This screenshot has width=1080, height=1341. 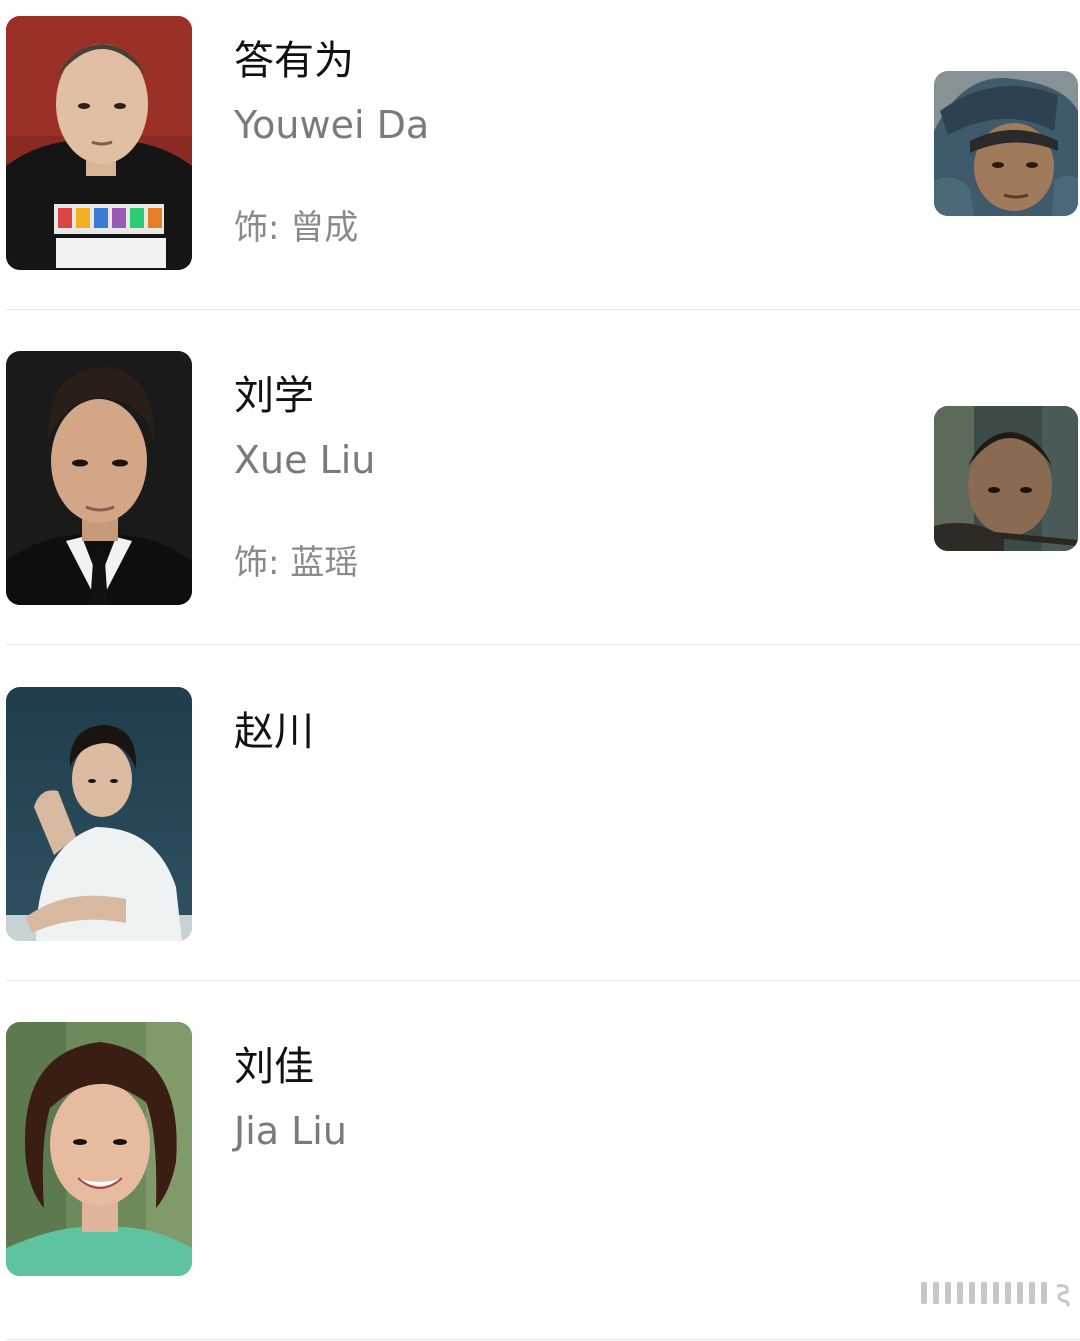 I want to click on watermark-logo, so click(x=997, y=1293).